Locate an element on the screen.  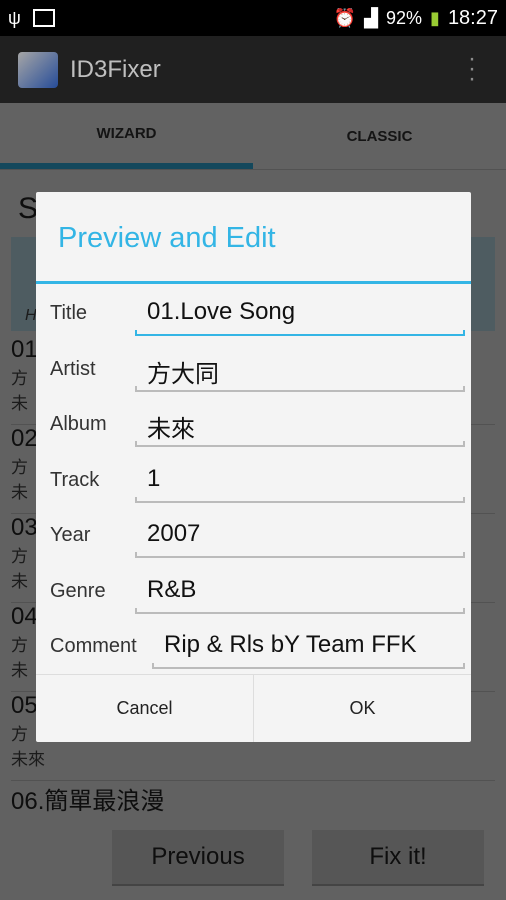
previous-button: Previous is located at coordinates (198, 858).